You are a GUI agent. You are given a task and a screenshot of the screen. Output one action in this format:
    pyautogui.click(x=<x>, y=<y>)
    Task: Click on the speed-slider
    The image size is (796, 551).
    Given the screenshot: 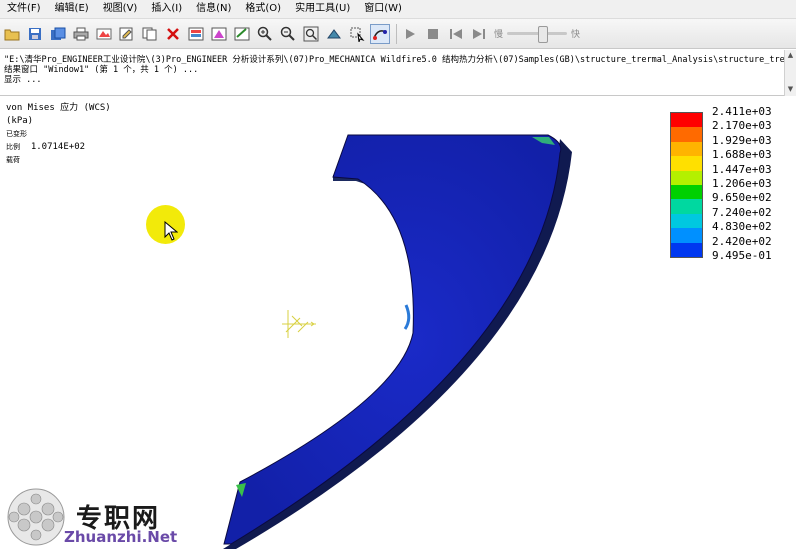 What is the action you would take?
    pyautogui.click(x=537, y=34)
    